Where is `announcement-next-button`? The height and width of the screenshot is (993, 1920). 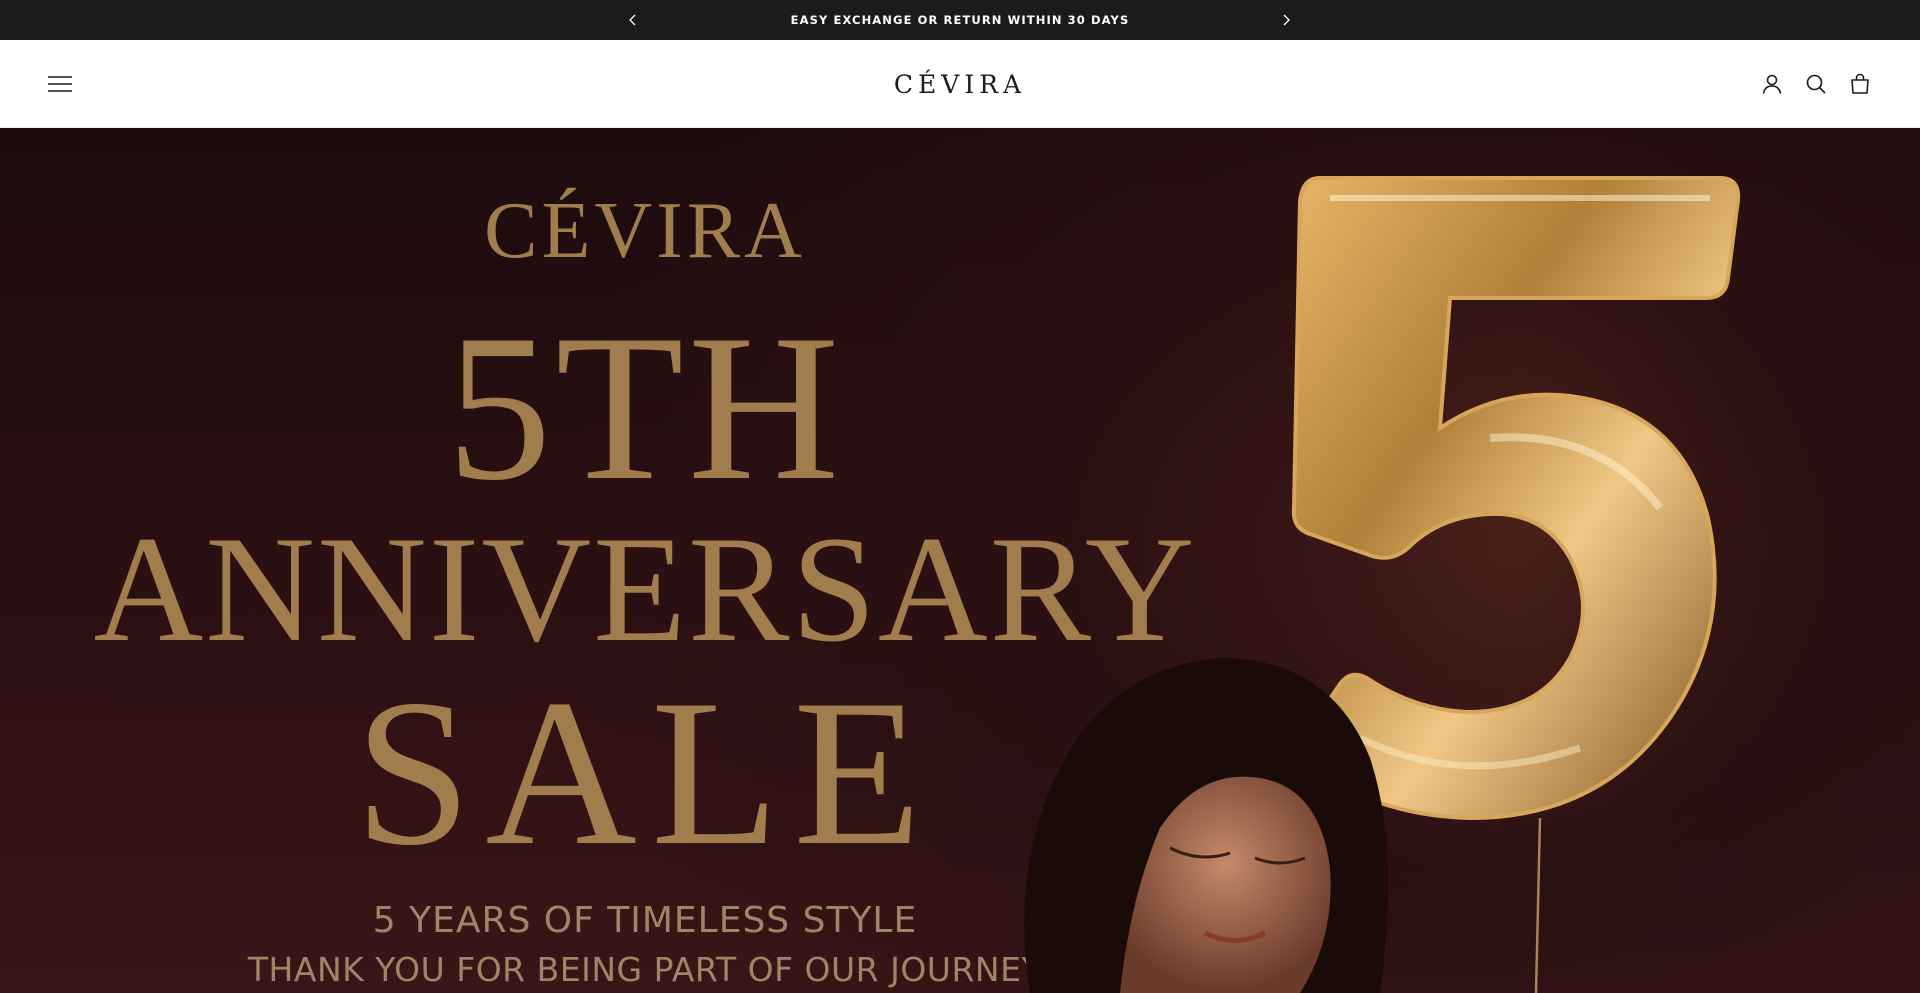 announcement-next-button is located at coordinates (1286, 20).